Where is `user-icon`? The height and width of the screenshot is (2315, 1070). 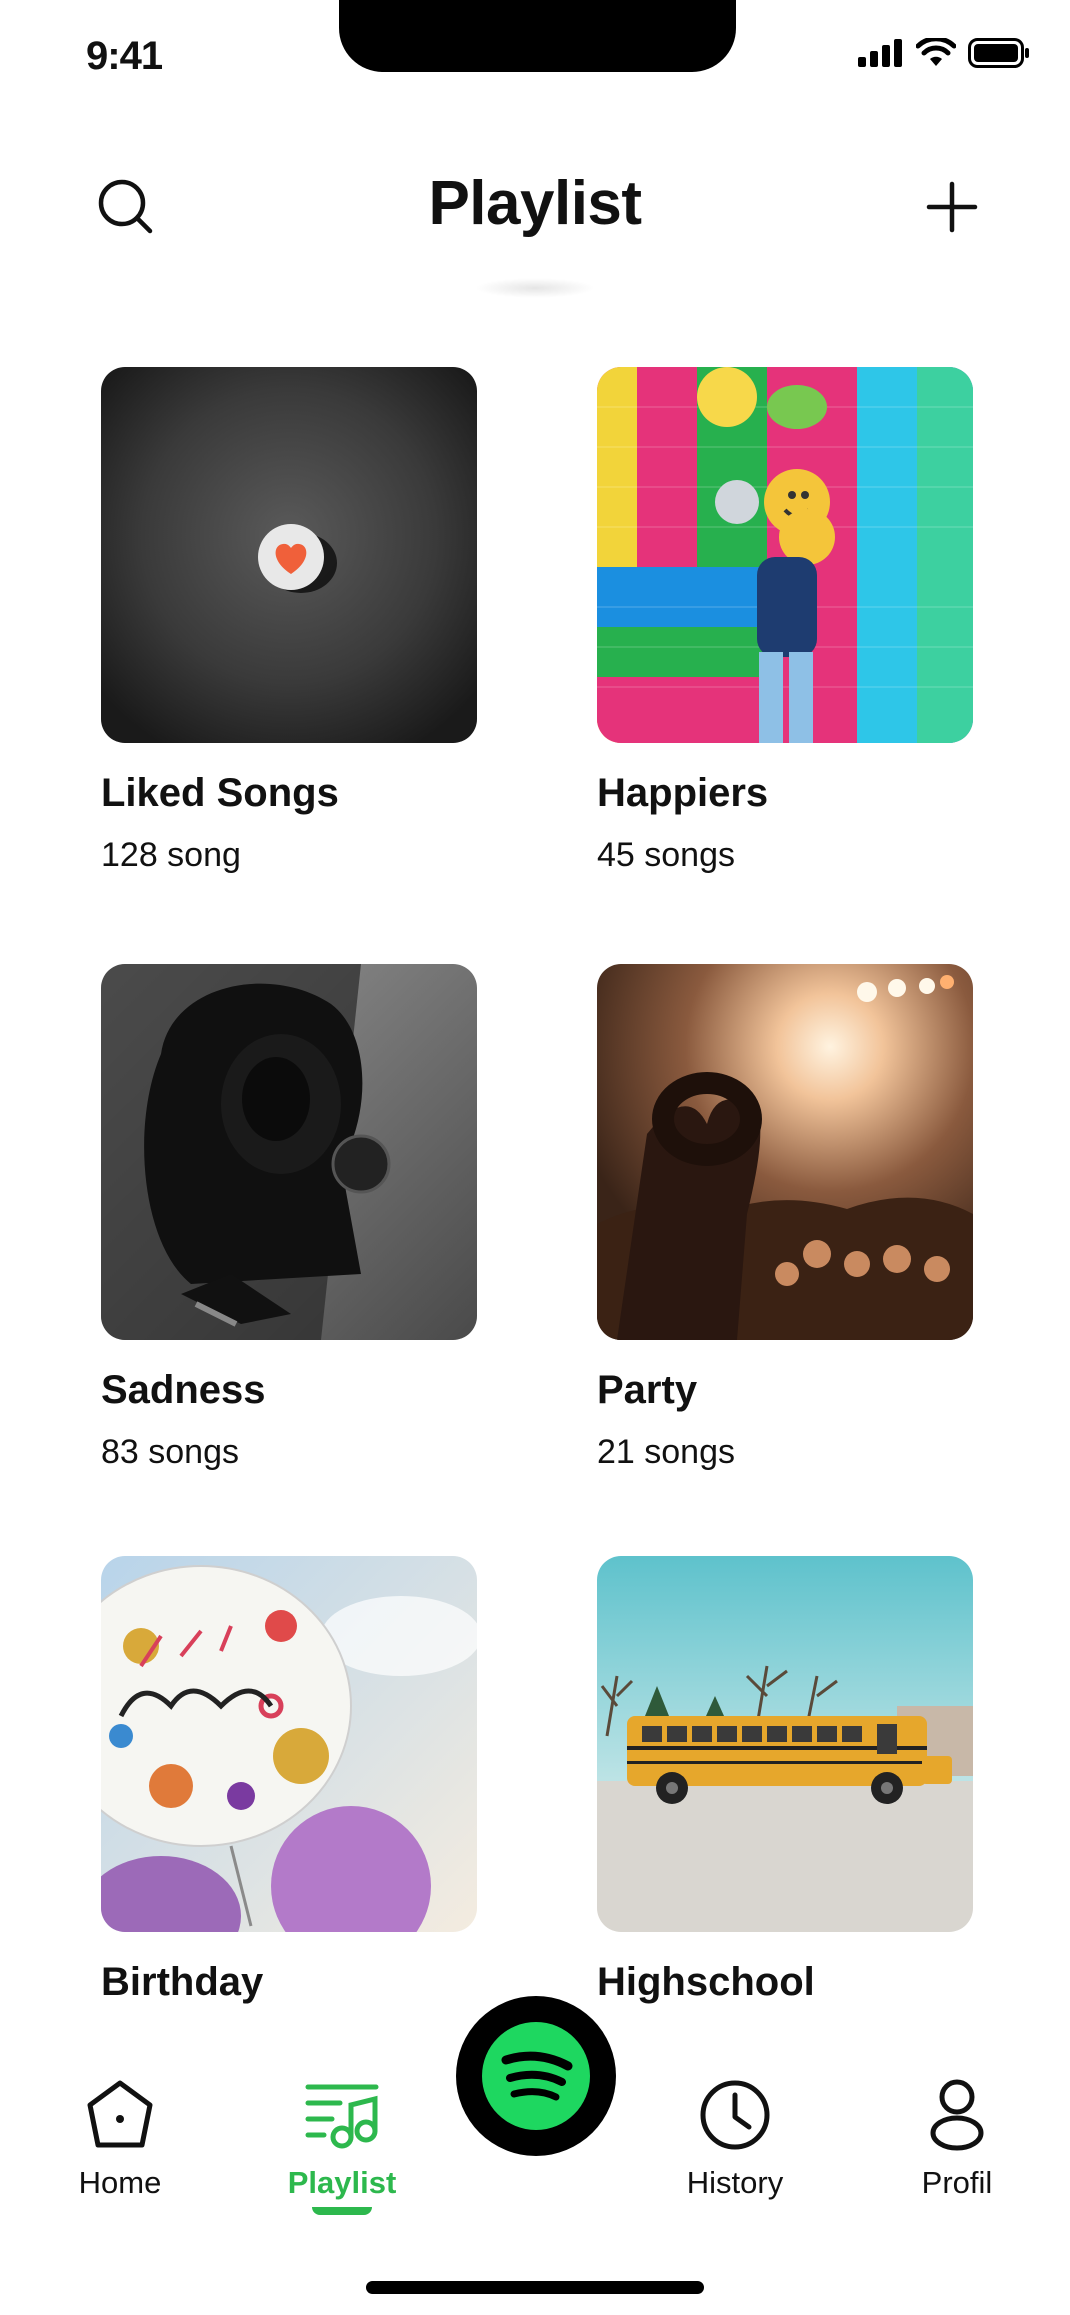 user-icon is located at coordinates (957, 2115).